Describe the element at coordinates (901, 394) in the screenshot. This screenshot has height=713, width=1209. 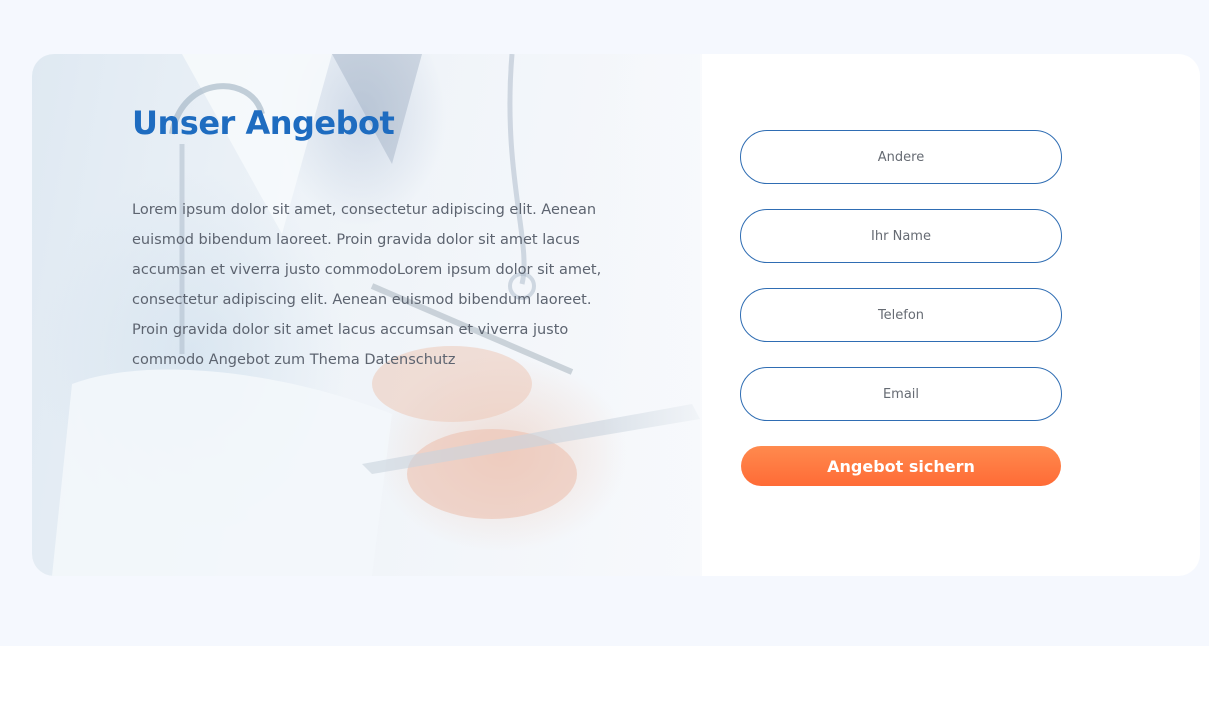
I see `email-input` at that location.